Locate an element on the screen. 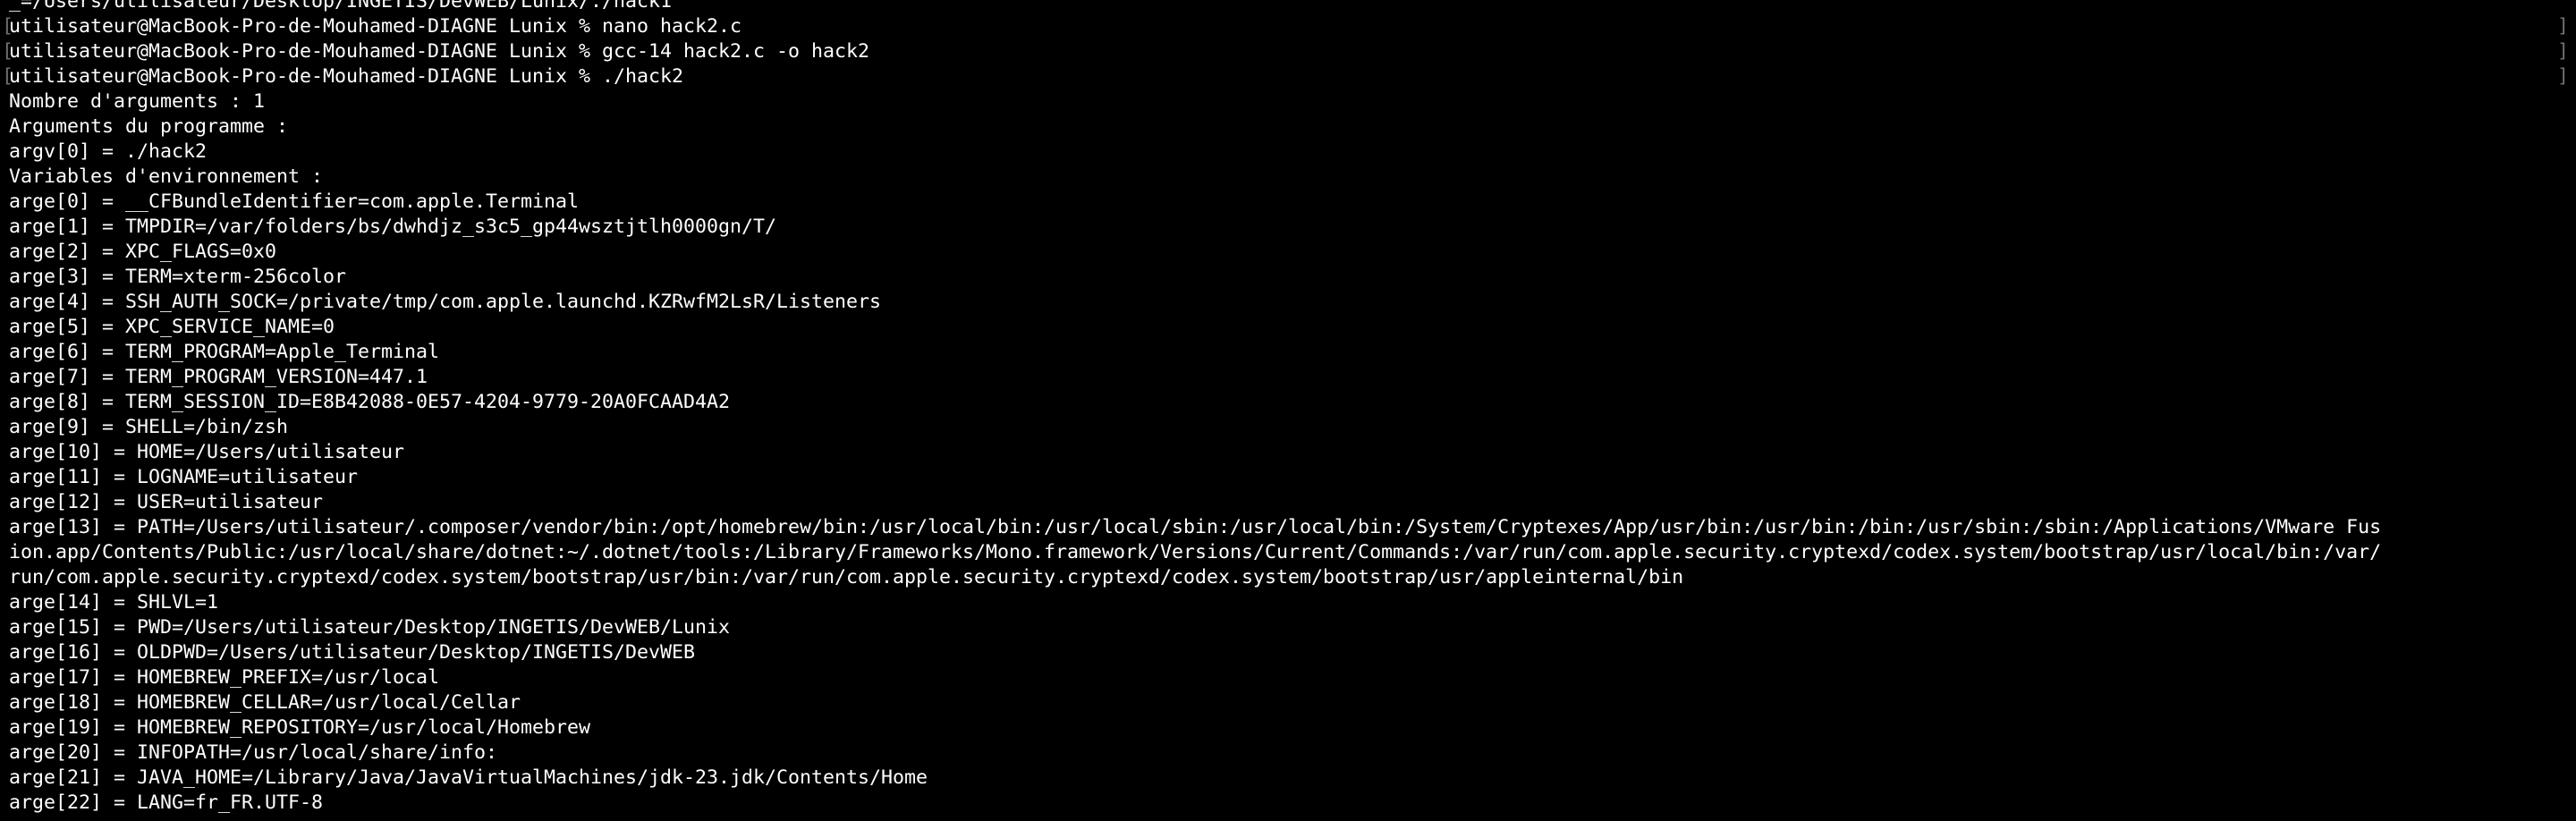 The width and height of the screenshot is (2576, 821). terminal-output-line: arge[7] = TERM_PROGRAM_VERSION=447.1 is located at coordinates (1289, 377).